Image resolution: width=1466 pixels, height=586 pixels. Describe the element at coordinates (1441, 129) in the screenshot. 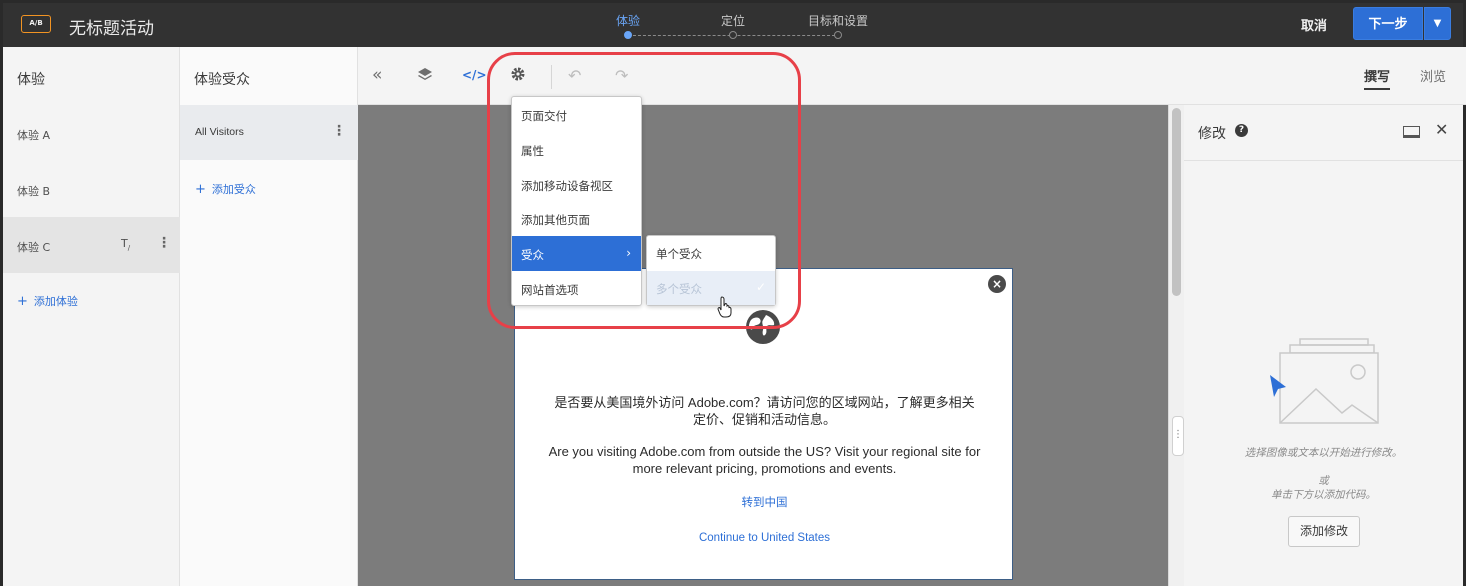

I see `close-icon: ✕` at that location.